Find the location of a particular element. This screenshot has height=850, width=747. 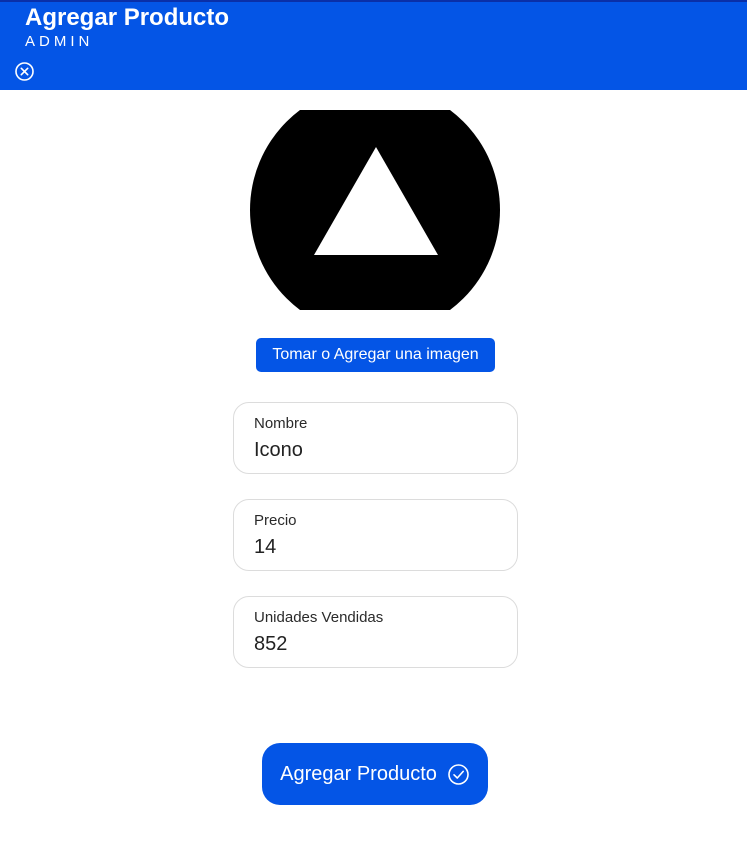

precio-field: Precio is located at coordinates (375, 535).